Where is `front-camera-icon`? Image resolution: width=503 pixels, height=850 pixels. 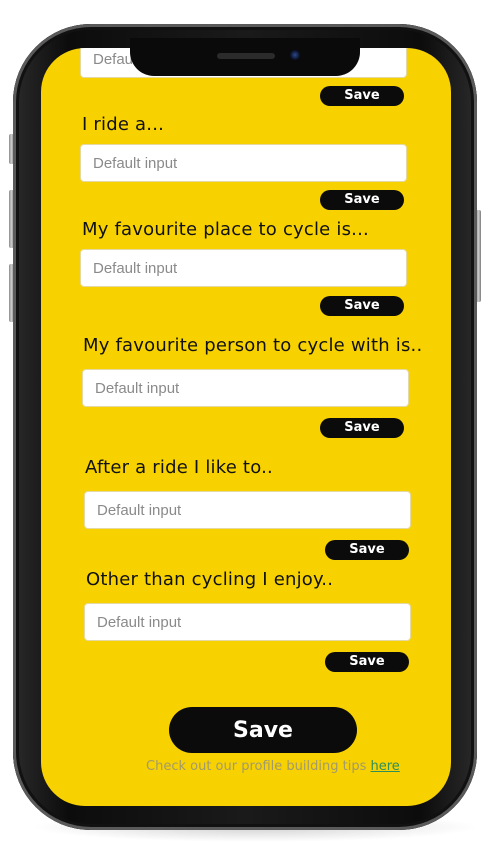 front-camera-icon is located at coordinates (295, 55).